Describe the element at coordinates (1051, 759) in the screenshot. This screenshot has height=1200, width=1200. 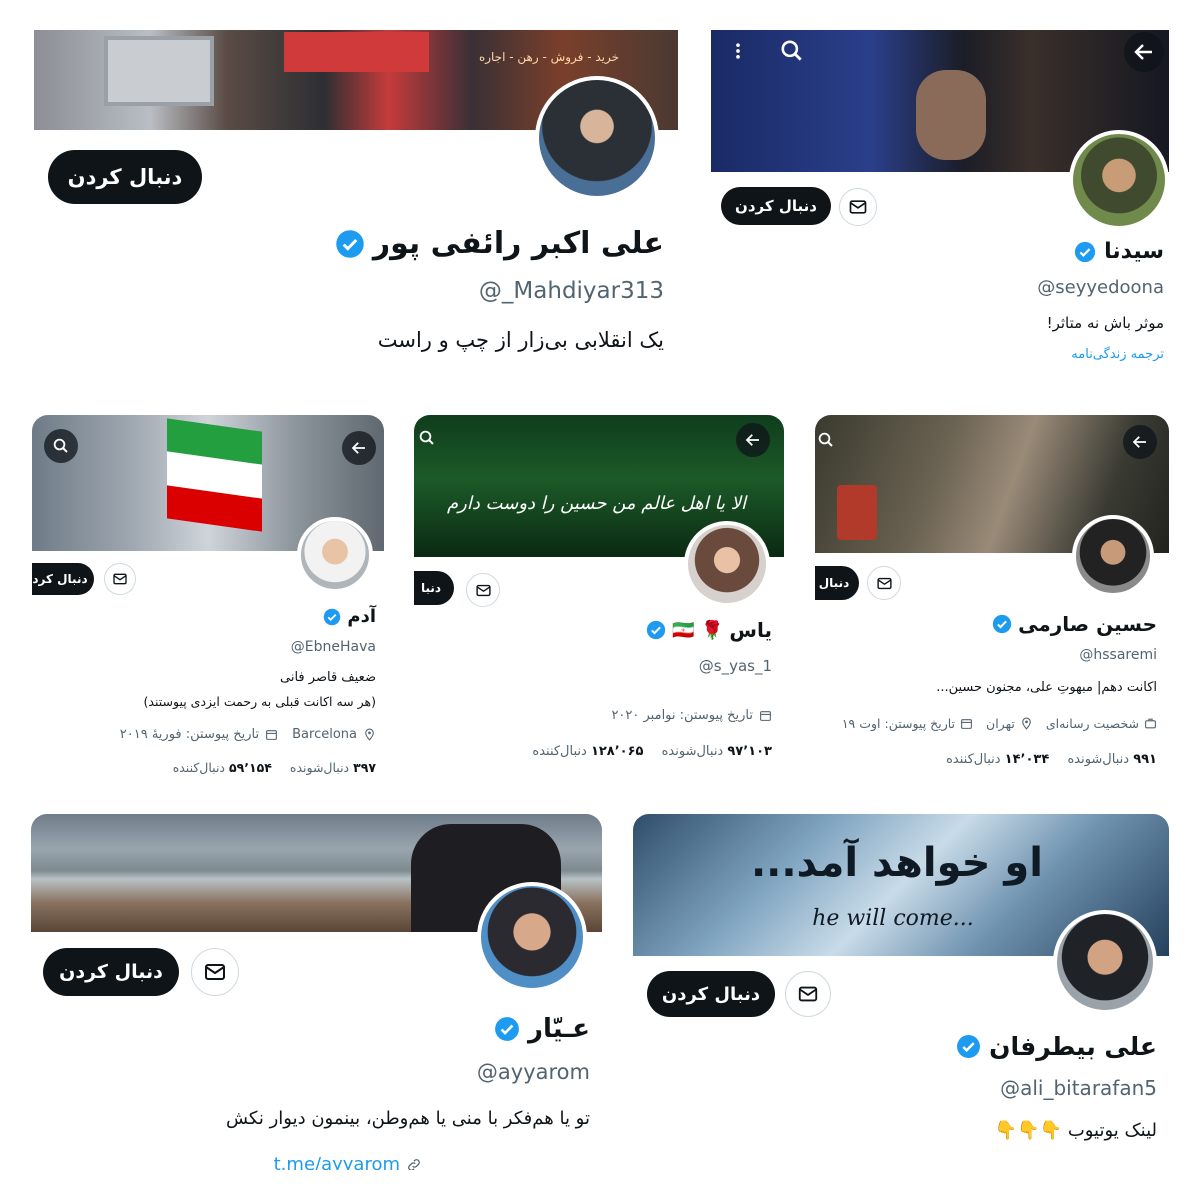
I see `follow-stats: ۹۹۱ دنبال‌شونده ۱۴٬۰۳۴ دنبال‌کننده` at that location.